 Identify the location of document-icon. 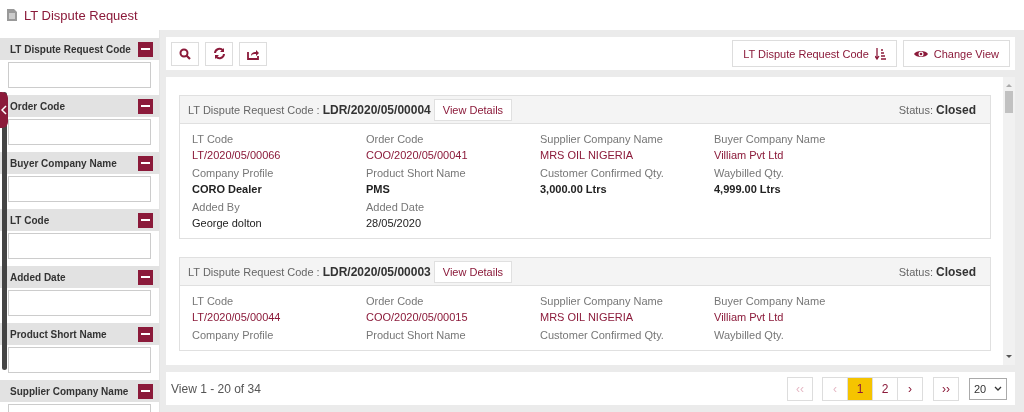
(12, 15).